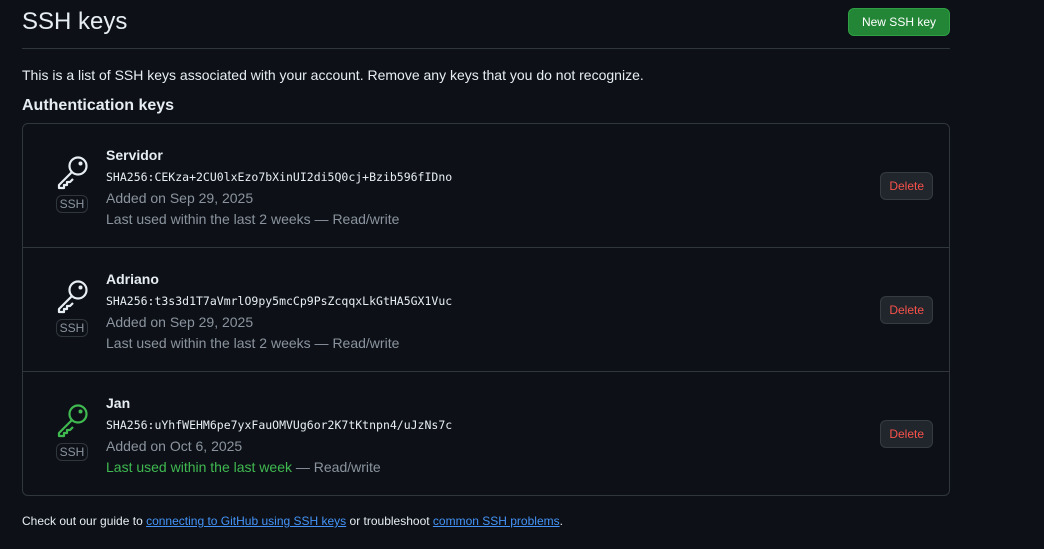  What do you see at coordinates (118, 403) in the screenshot?
I see `key-name: Jan` at bounding box center [118, 403].